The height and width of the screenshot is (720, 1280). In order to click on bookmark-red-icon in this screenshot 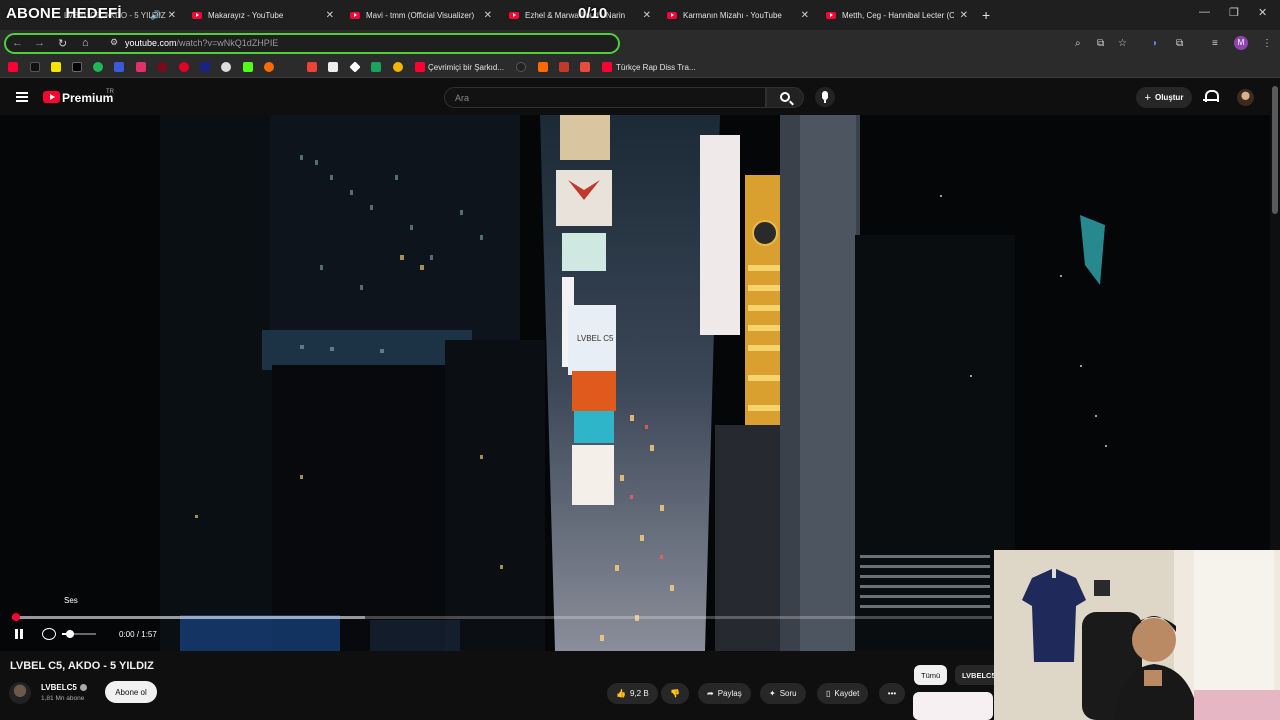, I will do `click(162, 67)`.